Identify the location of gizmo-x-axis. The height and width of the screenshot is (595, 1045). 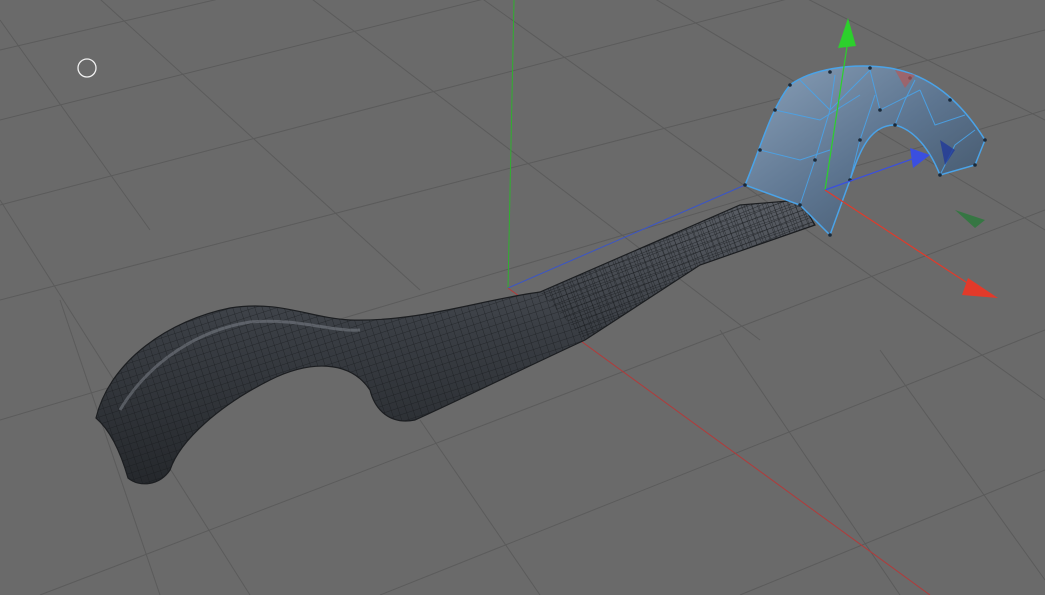
(900, 239).